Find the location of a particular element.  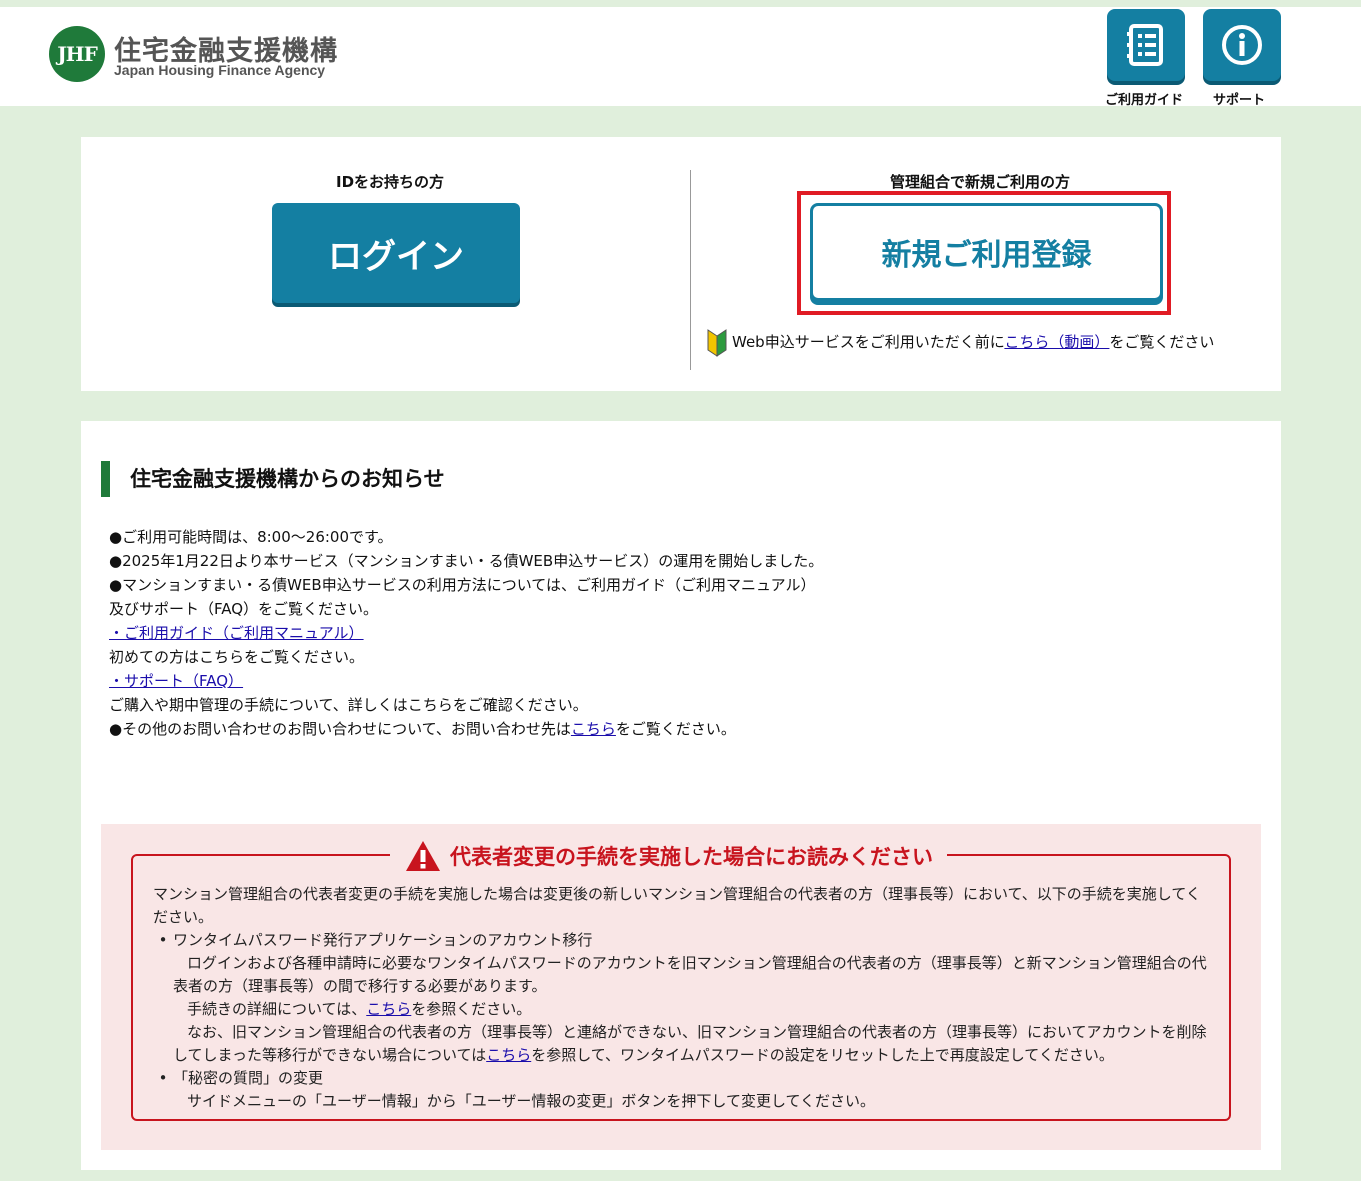

document-list-icon is located at coordinates (1145, 45).